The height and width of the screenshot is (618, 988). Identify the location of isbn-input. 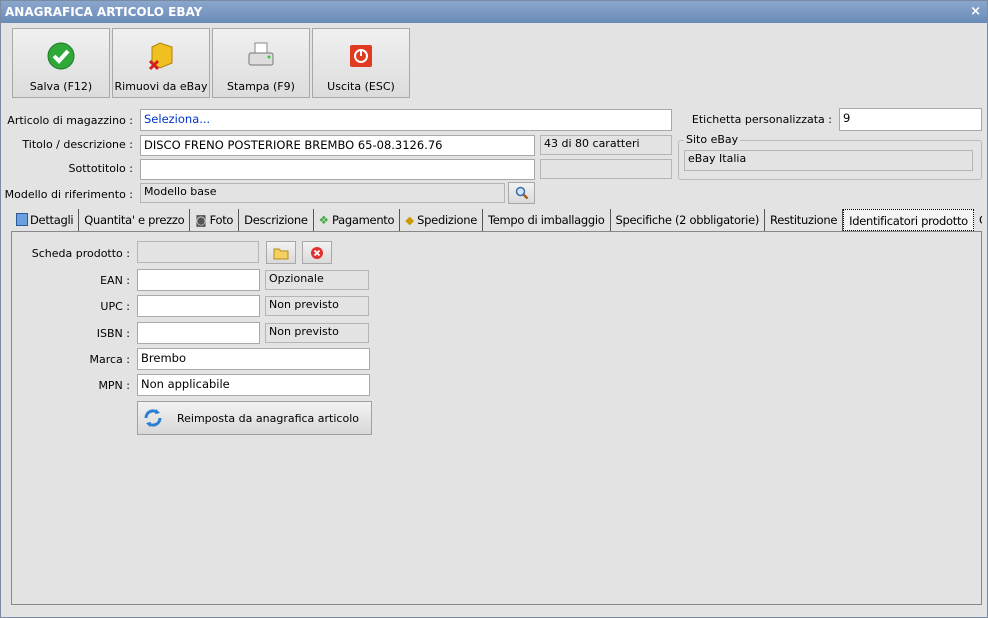
(198, 333).